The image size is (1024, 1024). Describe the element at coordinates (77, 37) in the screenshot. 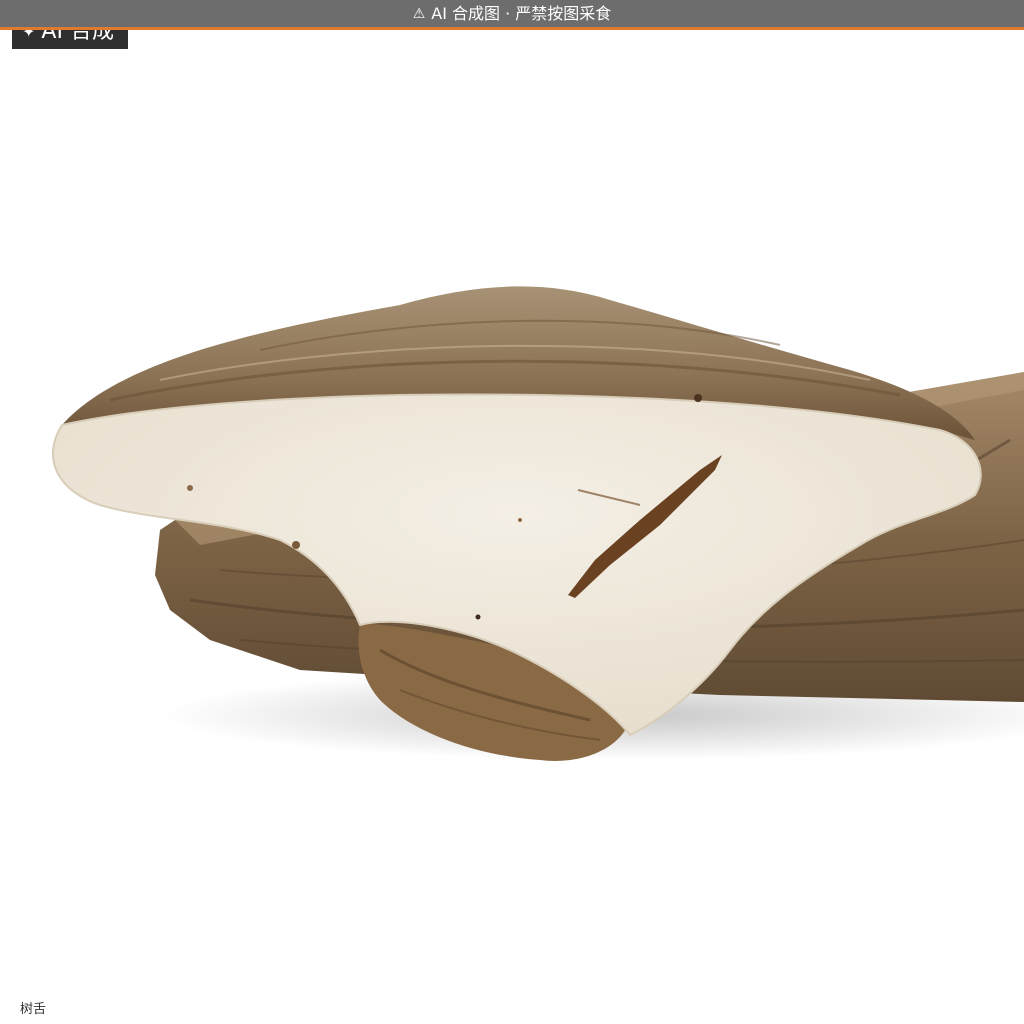

I see `ai-badge-text: AI 合成` at that location.